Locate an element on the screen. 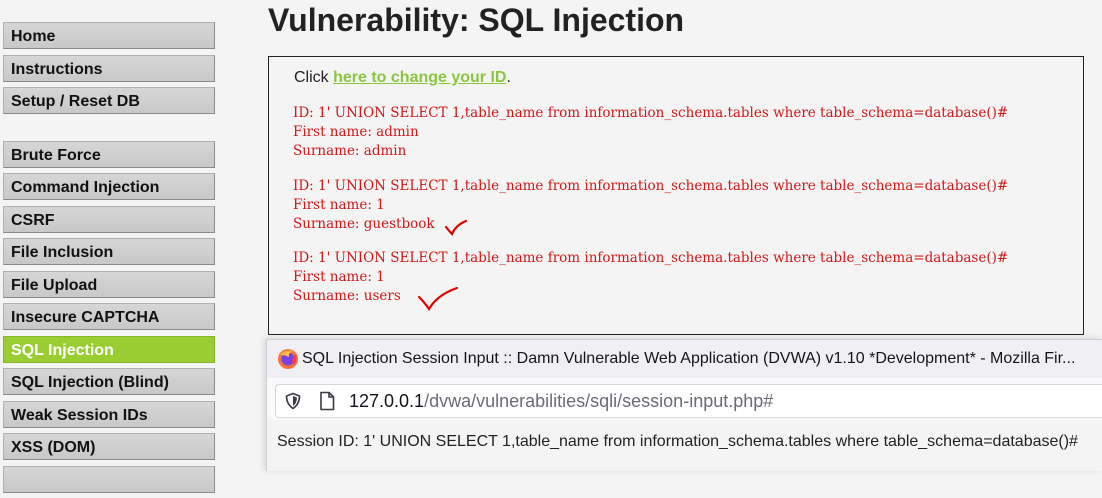  sidebar-item-weak-session-ids: Weak Session IDs is located at coordinates (109, 414).